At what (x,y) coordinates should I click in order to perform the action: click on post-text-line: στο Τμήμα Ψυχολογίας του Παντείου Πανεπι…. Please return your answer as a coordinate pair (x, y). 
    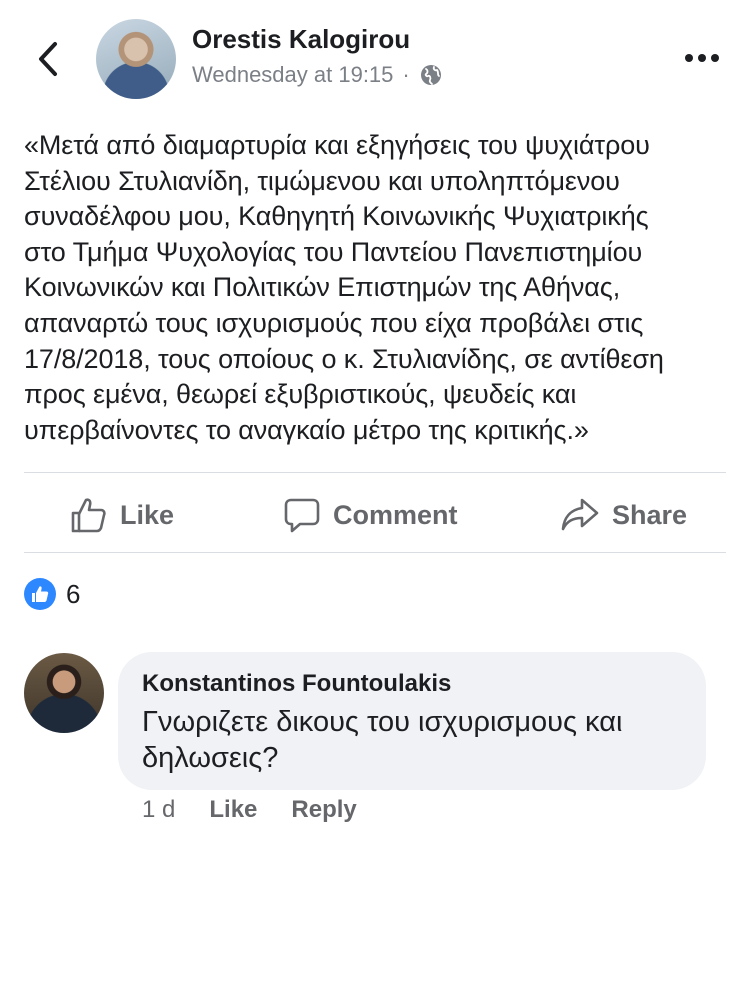
    Looking at the image, I should click on (333, 251).